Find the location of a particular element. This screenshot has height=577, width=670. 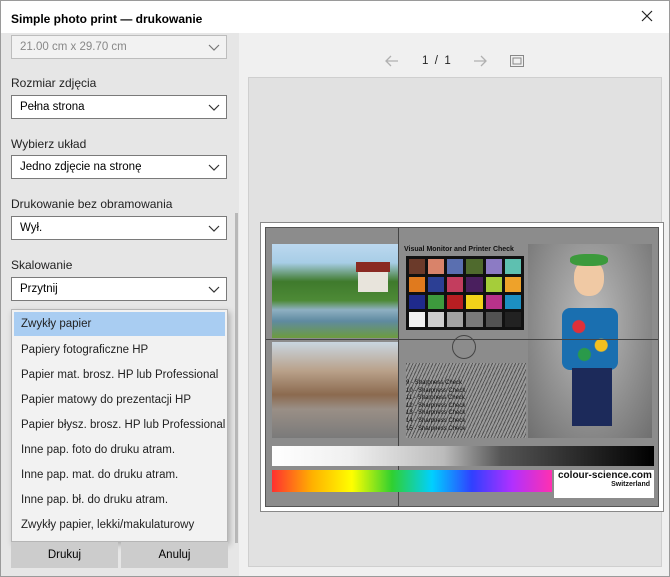

next-page-button is located at coordinates (480, 61).